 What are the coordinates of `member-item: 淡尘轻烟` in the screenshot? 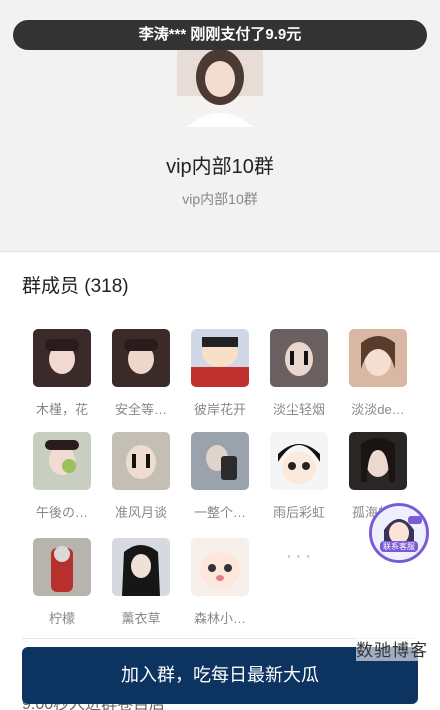 It's located at (299, 373).